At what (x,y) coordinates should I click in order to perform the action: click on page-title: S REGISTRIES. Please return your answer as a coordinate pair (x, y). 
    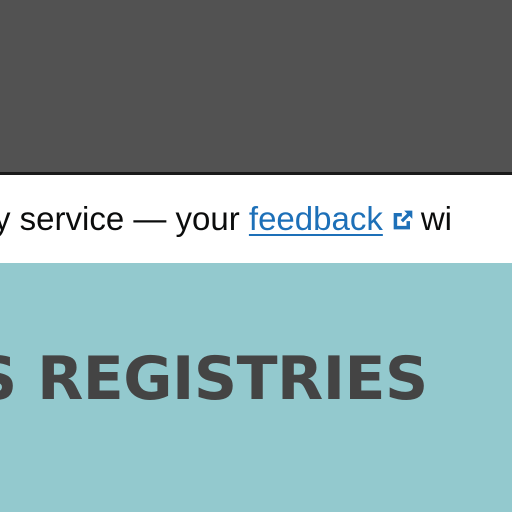
    Looking at the image, I should click on (214, 379).